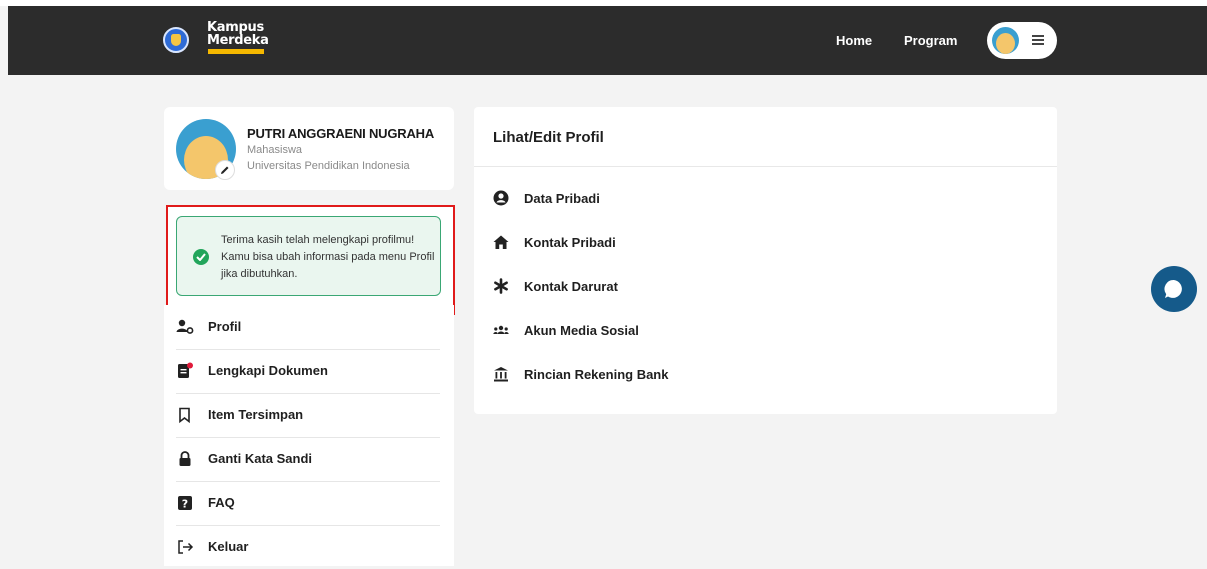 The image size is (1207, 569). Describe the element at coordinates (256, 414) in the screenshot. I see `side-menu-label: Item Tersimpan` at that location.